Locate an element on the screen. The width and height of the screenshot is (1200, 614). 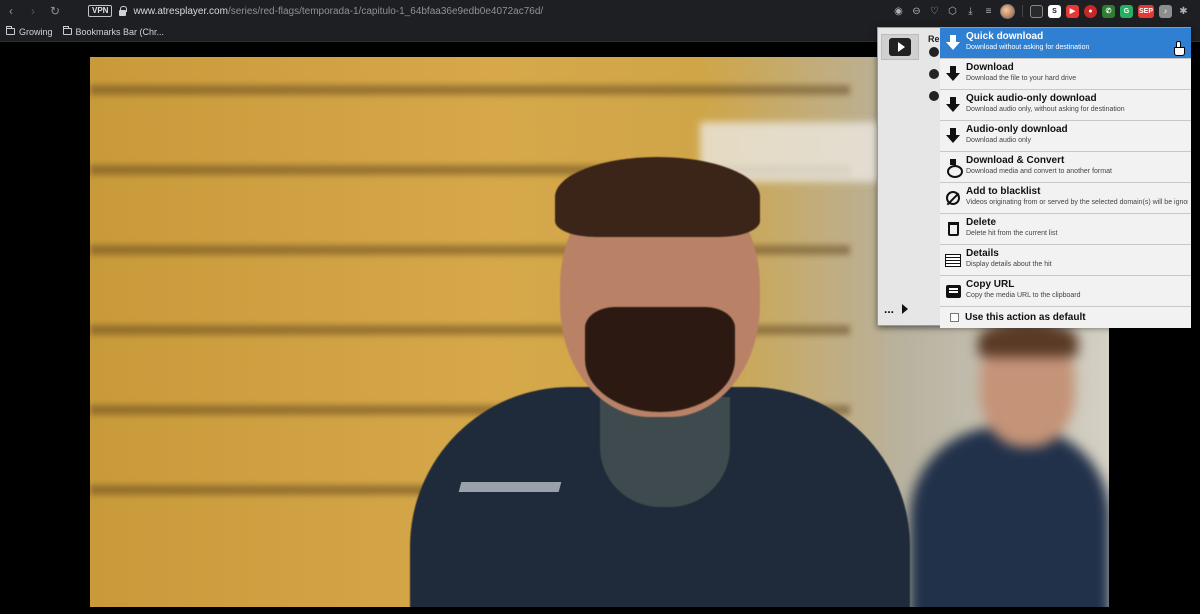
reload-button: ↻ is located at coordinates (55, 11).